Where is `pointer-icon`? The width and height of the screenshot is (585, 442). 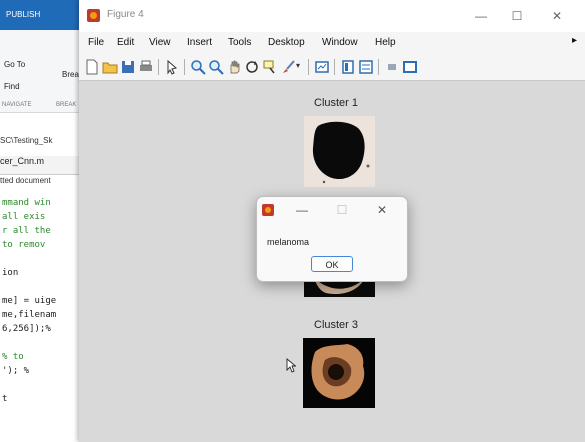
pointer-icon is located at coordinates (172, 67).